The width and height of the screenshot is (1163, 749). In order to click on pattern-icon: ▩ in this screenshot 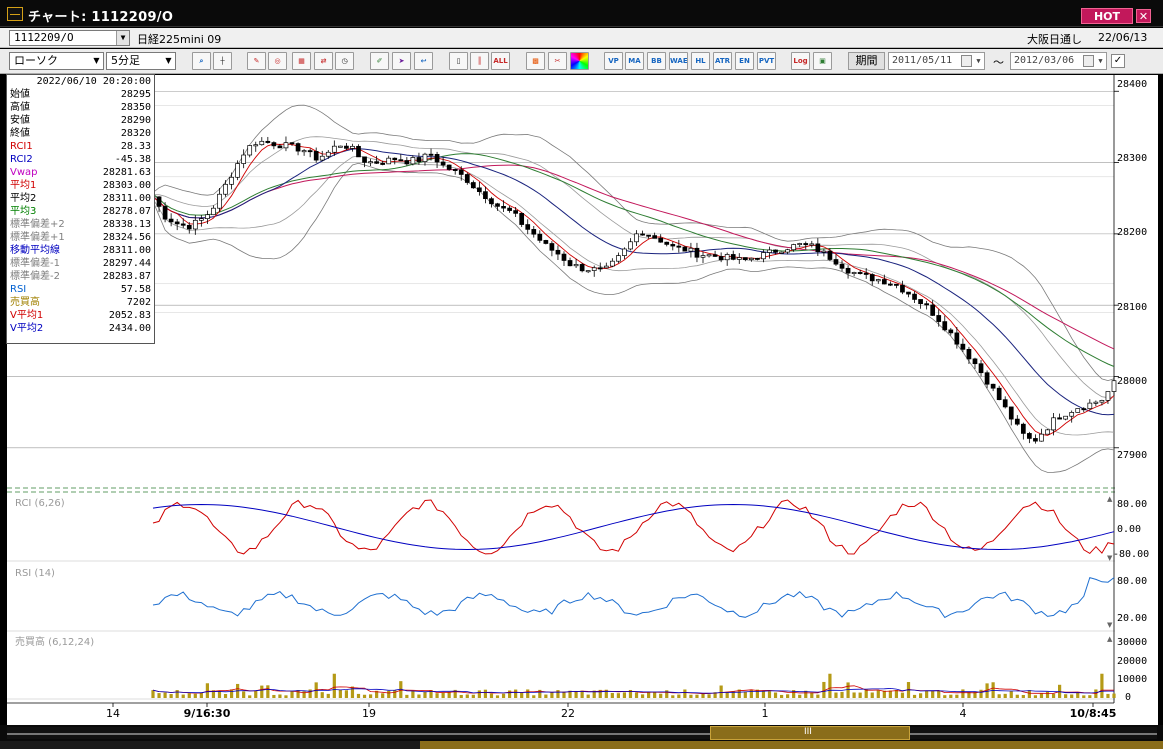, I will do `click(535, 61)`.